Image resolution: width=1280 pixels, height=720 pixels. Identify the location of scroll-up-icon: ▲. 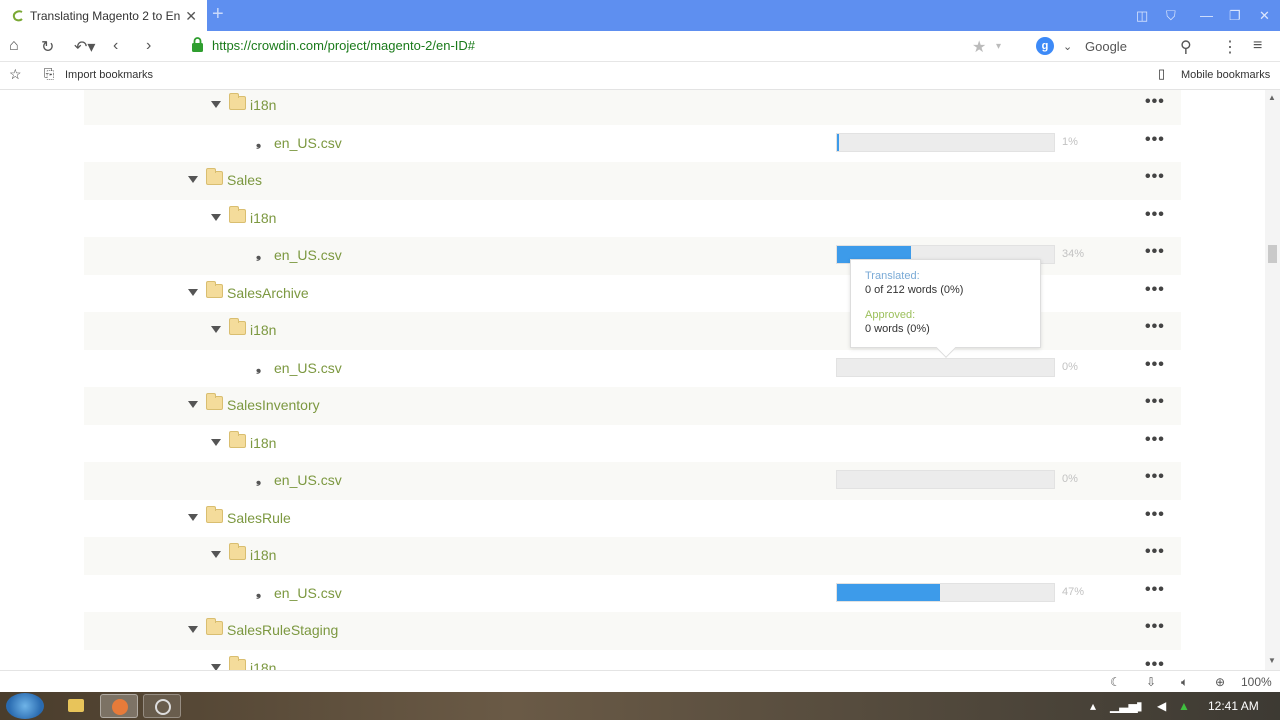
(1272, 97).